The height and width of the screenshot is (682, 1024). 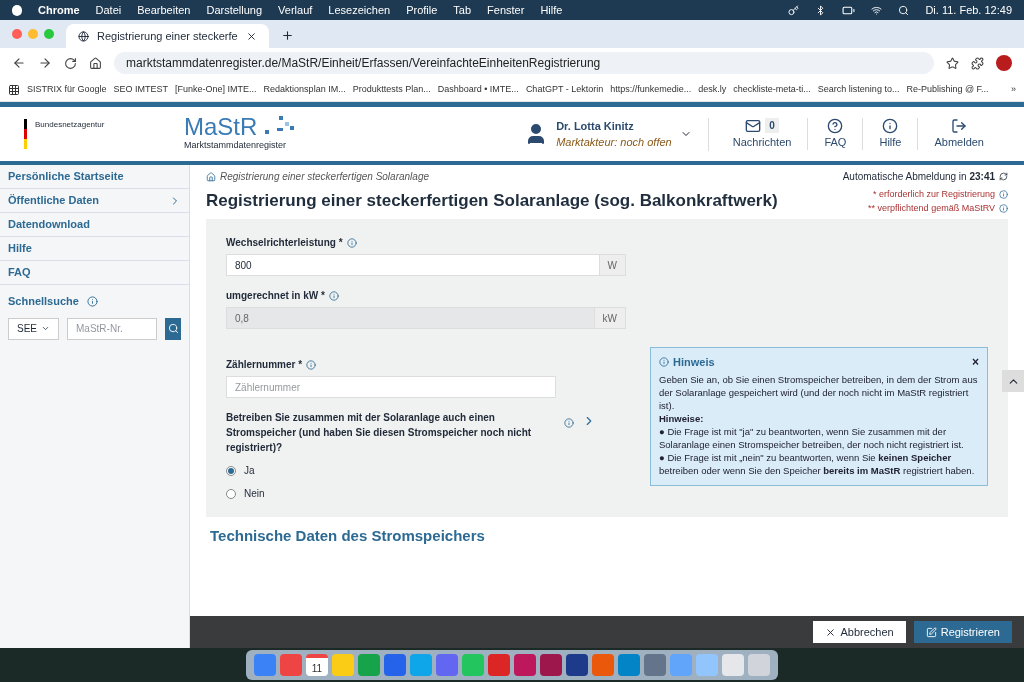 I want to click on new-tab-icon, so click(x=287, y=35).